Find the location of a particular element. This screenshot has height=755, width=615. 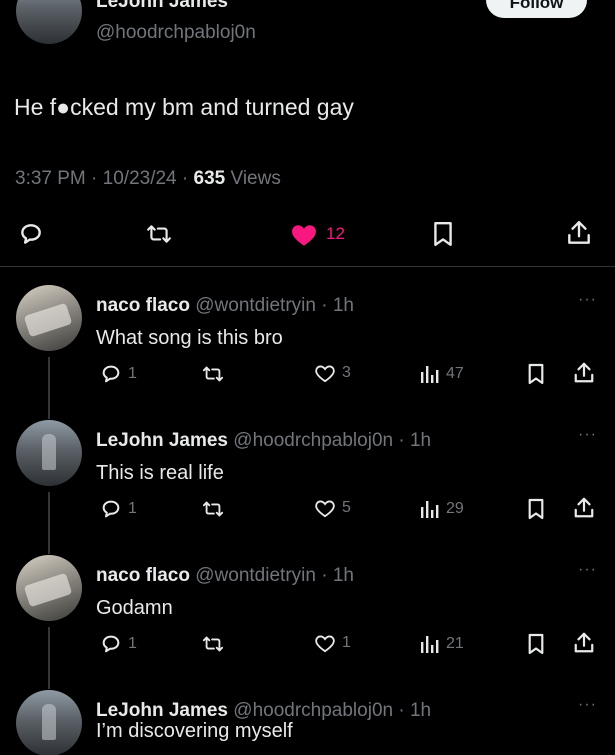

views-button: 21 is located at coordinates (442, 644).